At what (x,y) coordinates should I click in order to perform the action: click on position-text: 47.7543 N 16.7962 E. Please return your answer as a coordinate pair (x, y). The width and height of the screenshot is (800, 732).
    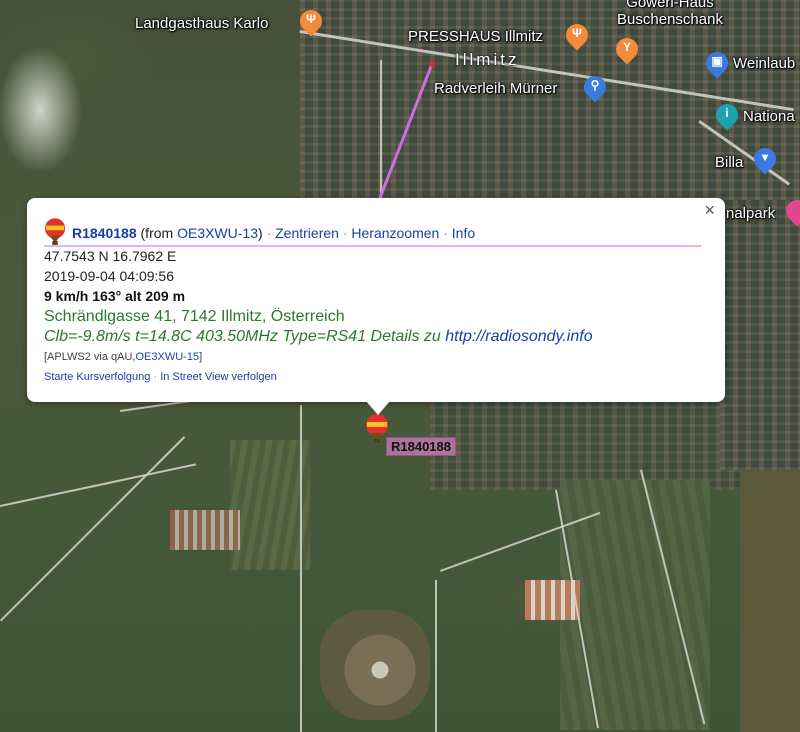
    Looking at the image, I should click on (110, 256).